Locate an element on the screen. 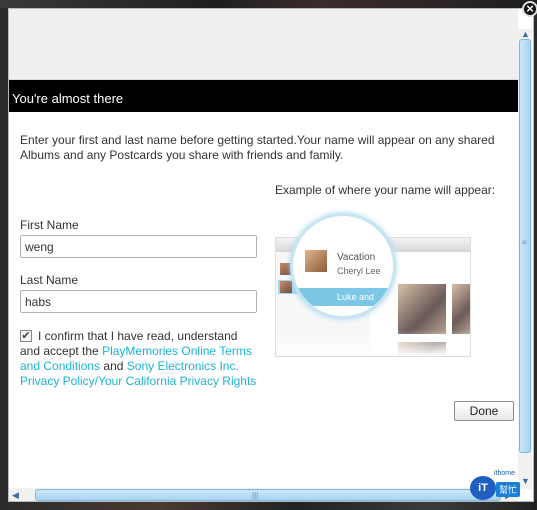  album-title: Vacation is located at coordinates (356, 257).